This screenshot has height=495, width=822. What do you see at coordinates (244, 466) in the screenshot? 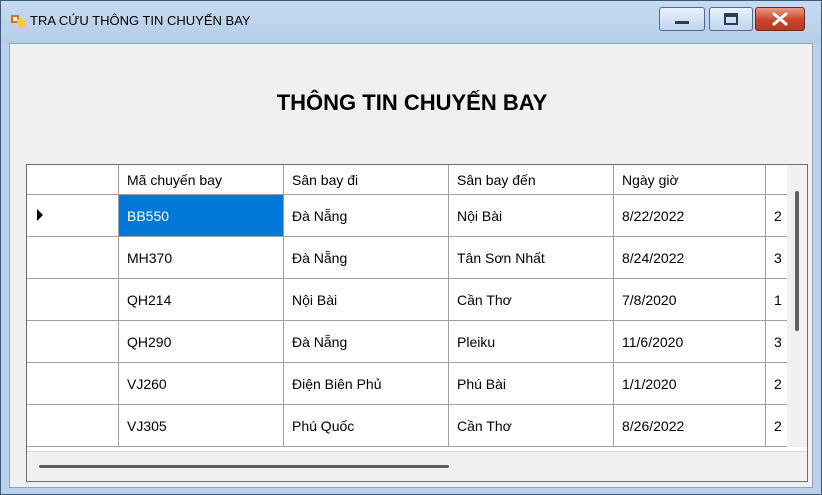
I see `horizontal-scroll-thumb` at bounding box center [244, 466].